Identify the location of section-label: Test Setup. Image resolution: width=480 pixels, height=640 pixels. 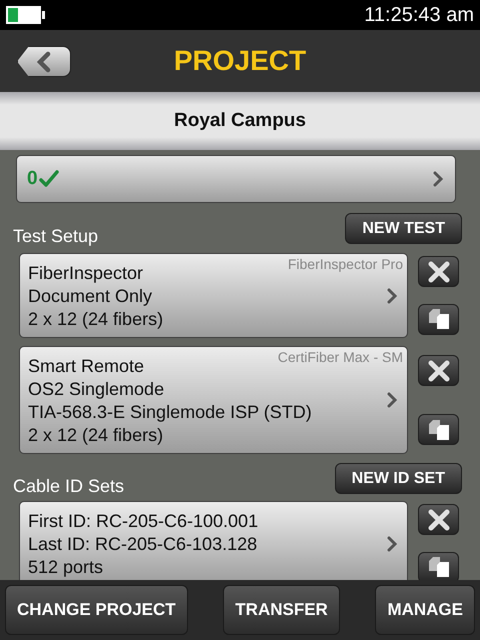
(55, 236).